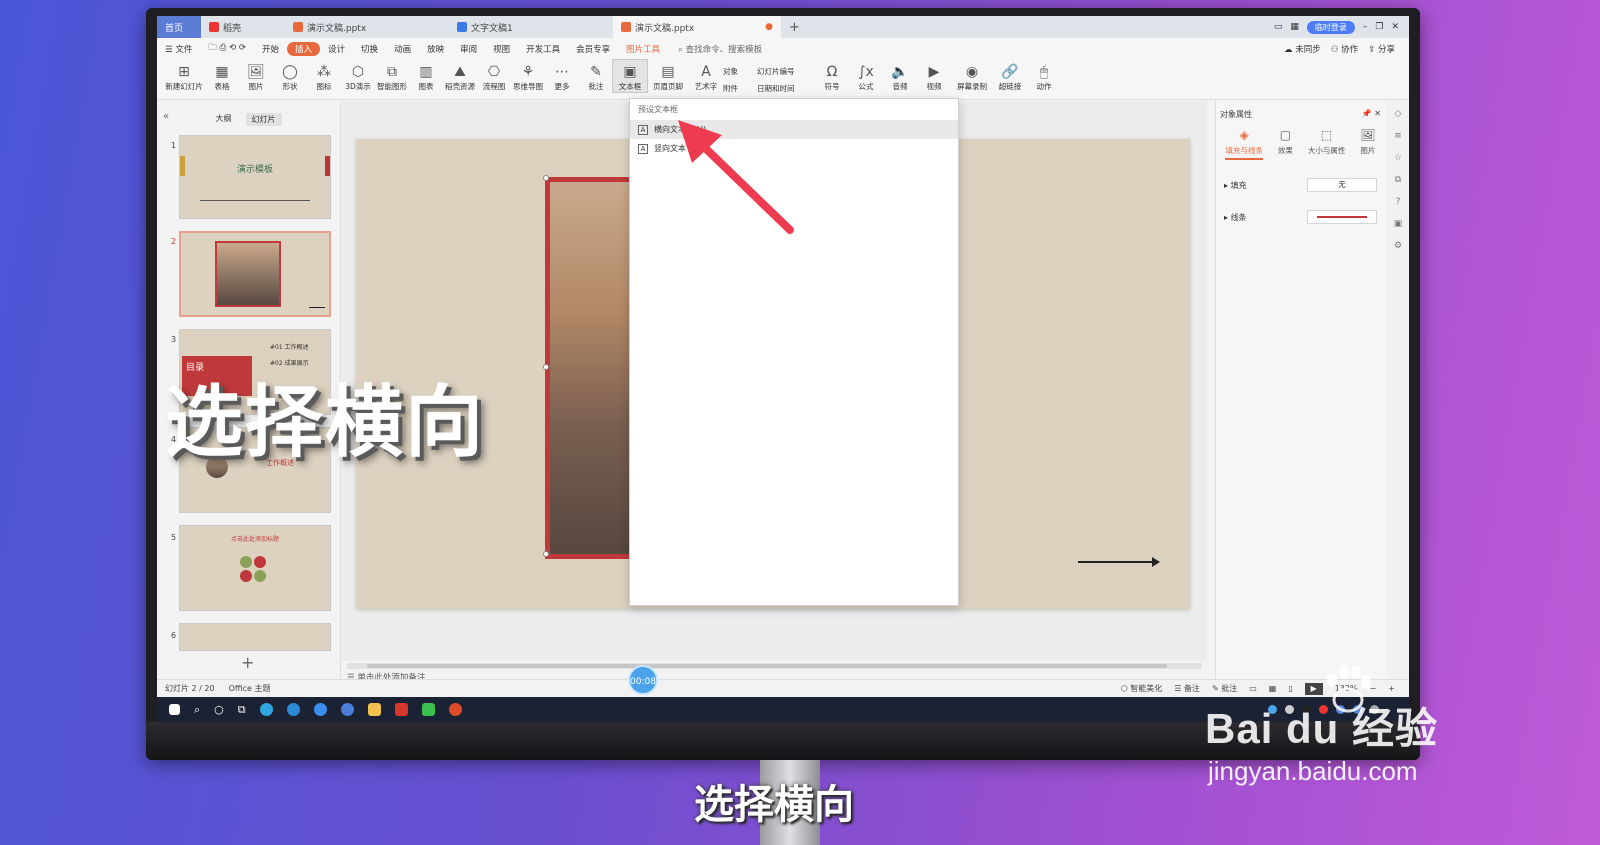 This screenshot has height=845, width=1600. What do you see at coordinates (174, 709) in the screenshot?
I see `windows-start-icon` at bounding box center [174, 709].